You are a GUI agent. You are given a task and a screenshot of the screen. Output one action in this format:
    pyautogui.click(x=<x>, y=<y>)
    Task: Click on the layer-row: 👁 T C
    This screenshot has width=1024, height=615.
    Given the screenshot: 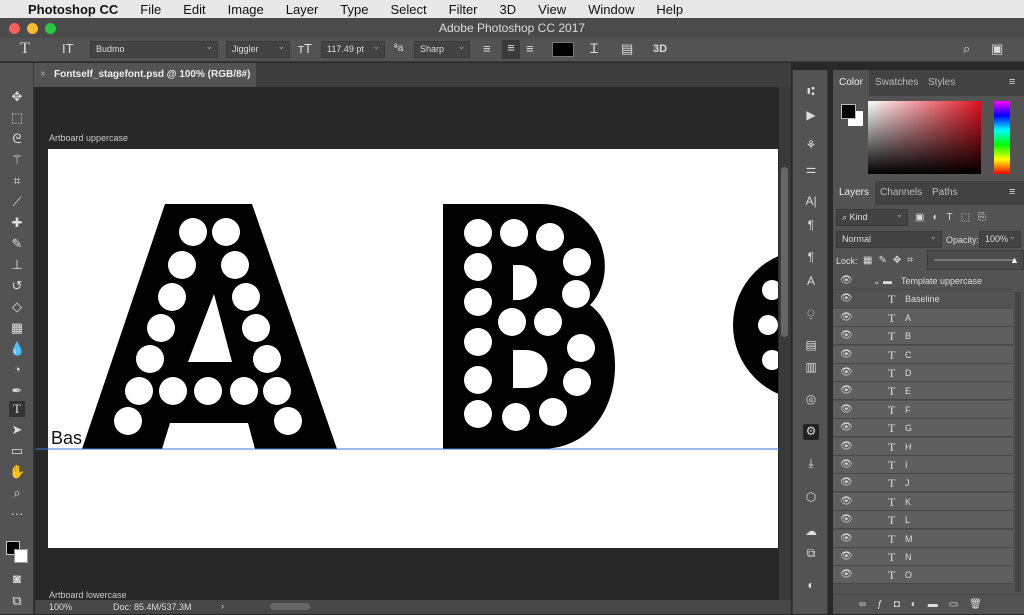 What is the action you would take?
    pyautogui.click(x=923, y=354)
    